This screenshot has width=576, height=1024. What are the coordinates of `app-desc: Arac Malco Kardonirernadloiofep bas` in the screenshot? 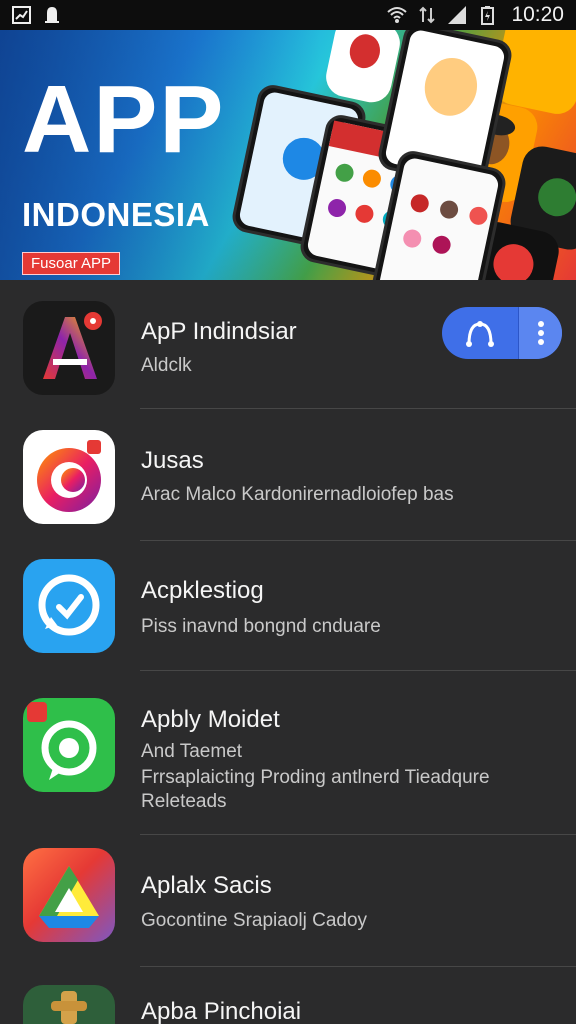 It's located at (297, 494).